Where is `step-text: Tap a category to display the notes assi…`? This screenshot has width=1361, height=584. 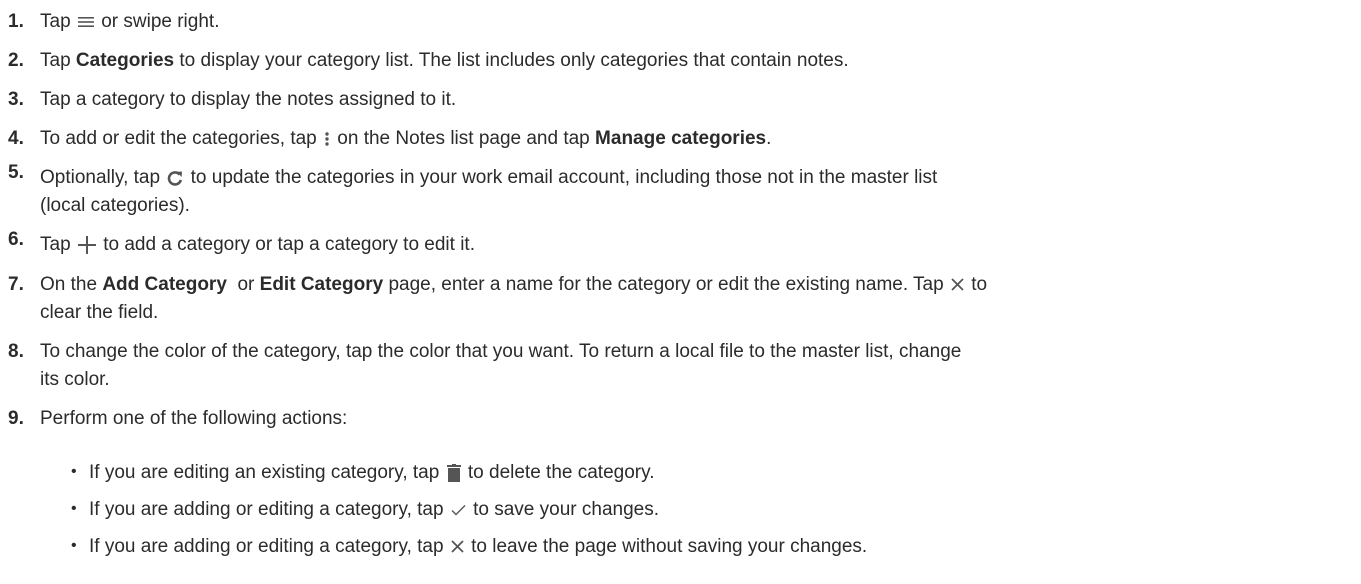 step-text: Tap a category to display the notes assi… is located at coordinates (248, 99).